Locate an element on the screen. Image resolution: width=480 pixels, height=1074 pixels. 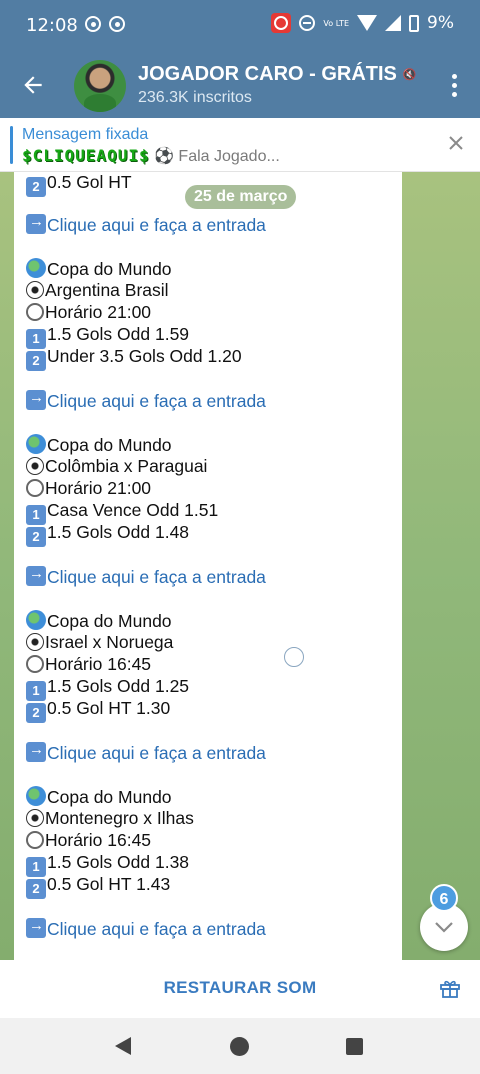
message-text: 0.5 Gol HT 1.30 is located at coordinates (109, 708).